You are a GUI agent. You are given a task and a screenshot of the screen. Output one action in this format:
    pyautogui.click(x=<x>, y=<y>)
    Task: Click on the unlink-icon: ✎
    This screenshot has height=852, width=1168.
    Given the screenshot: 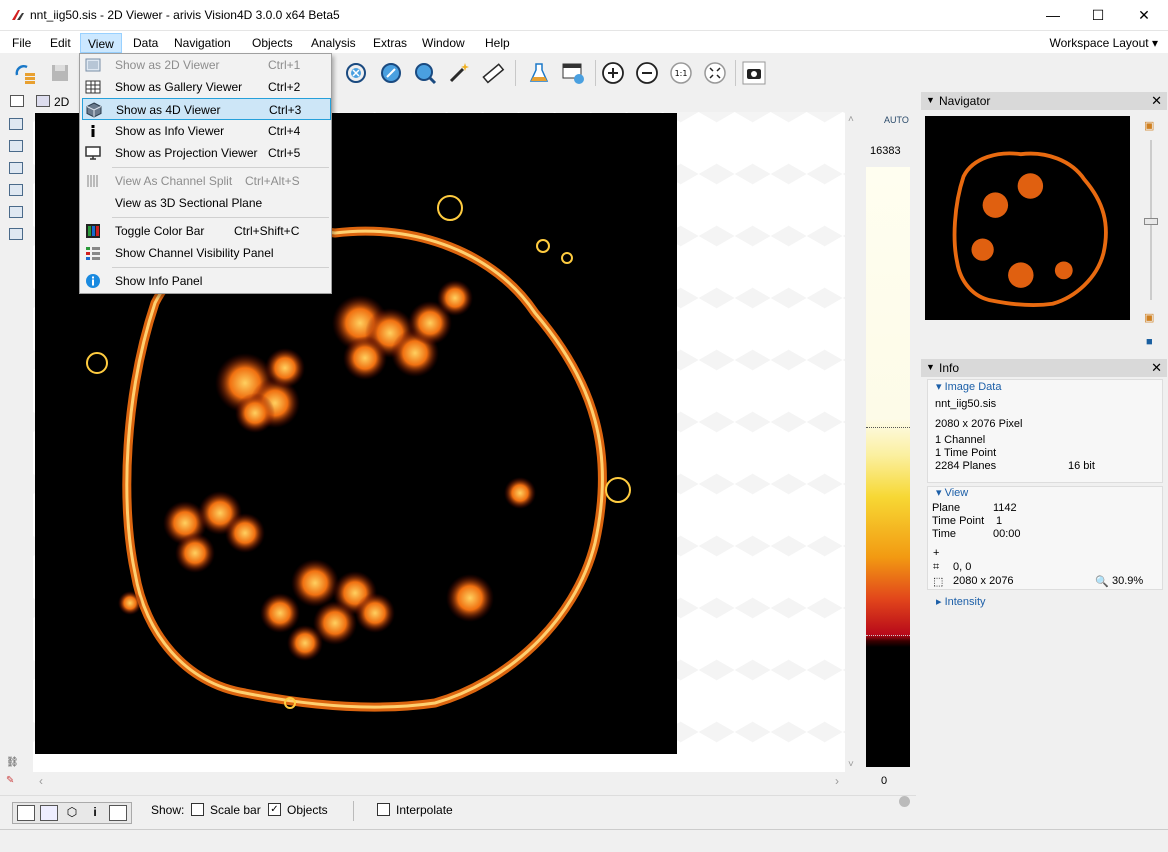 What is the action you would take?
    pyautogui.click(x=10, y=780)
    